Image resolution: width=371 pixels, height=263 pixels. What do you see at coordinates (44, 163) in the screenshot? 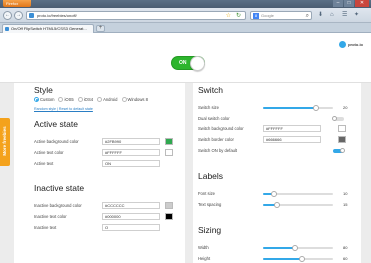
I see `active-text-label: Active text` at bounding box center [44, 163].